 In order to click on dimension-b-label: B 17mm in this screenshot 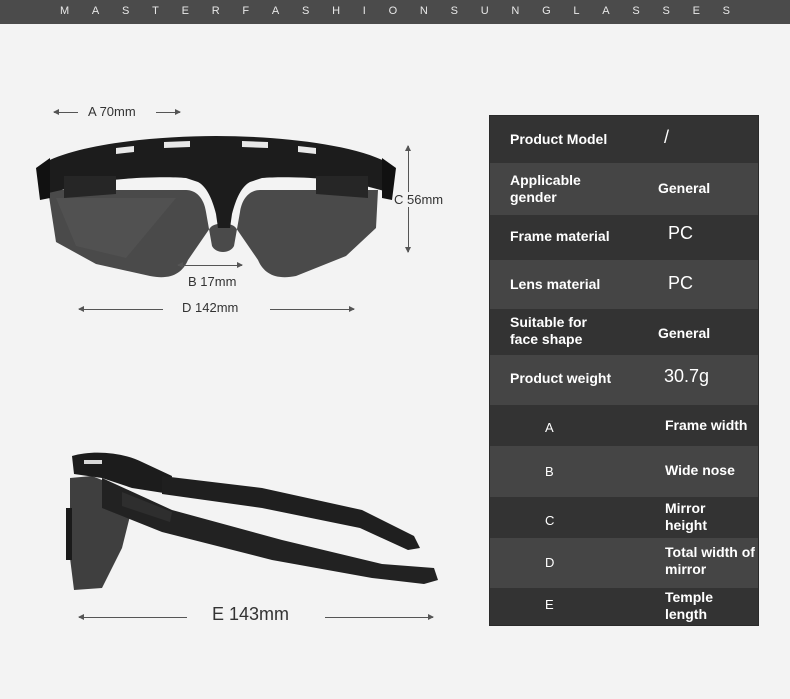, I will do `click(212, 281)`.